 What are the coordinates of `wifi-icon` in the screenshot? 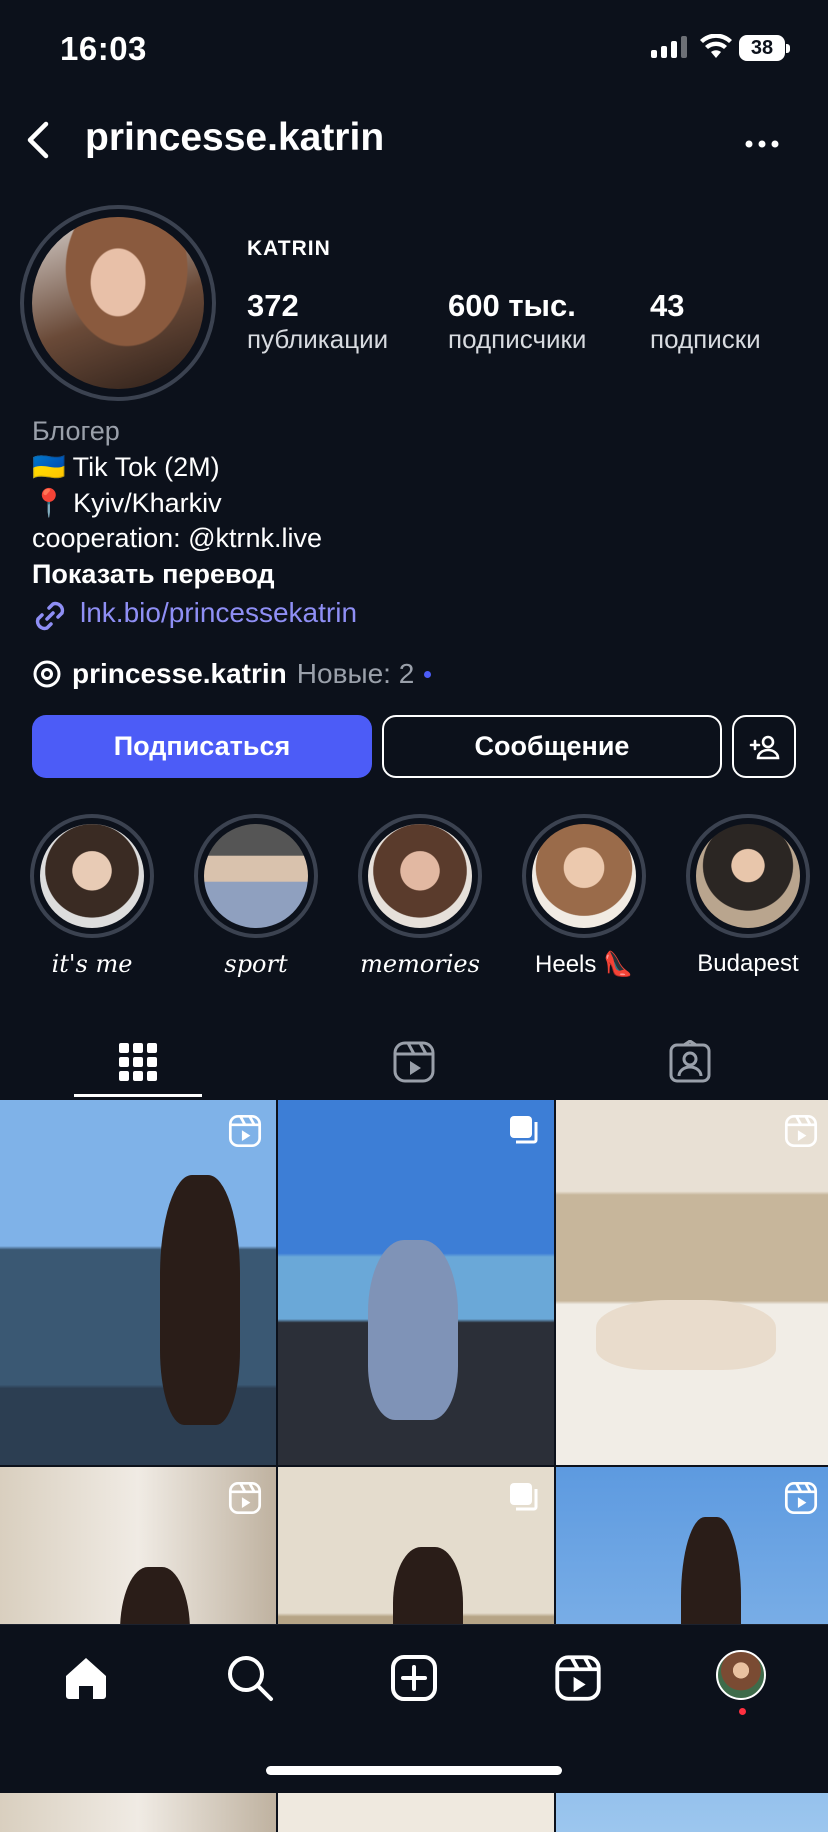 It's located at (716, 49).